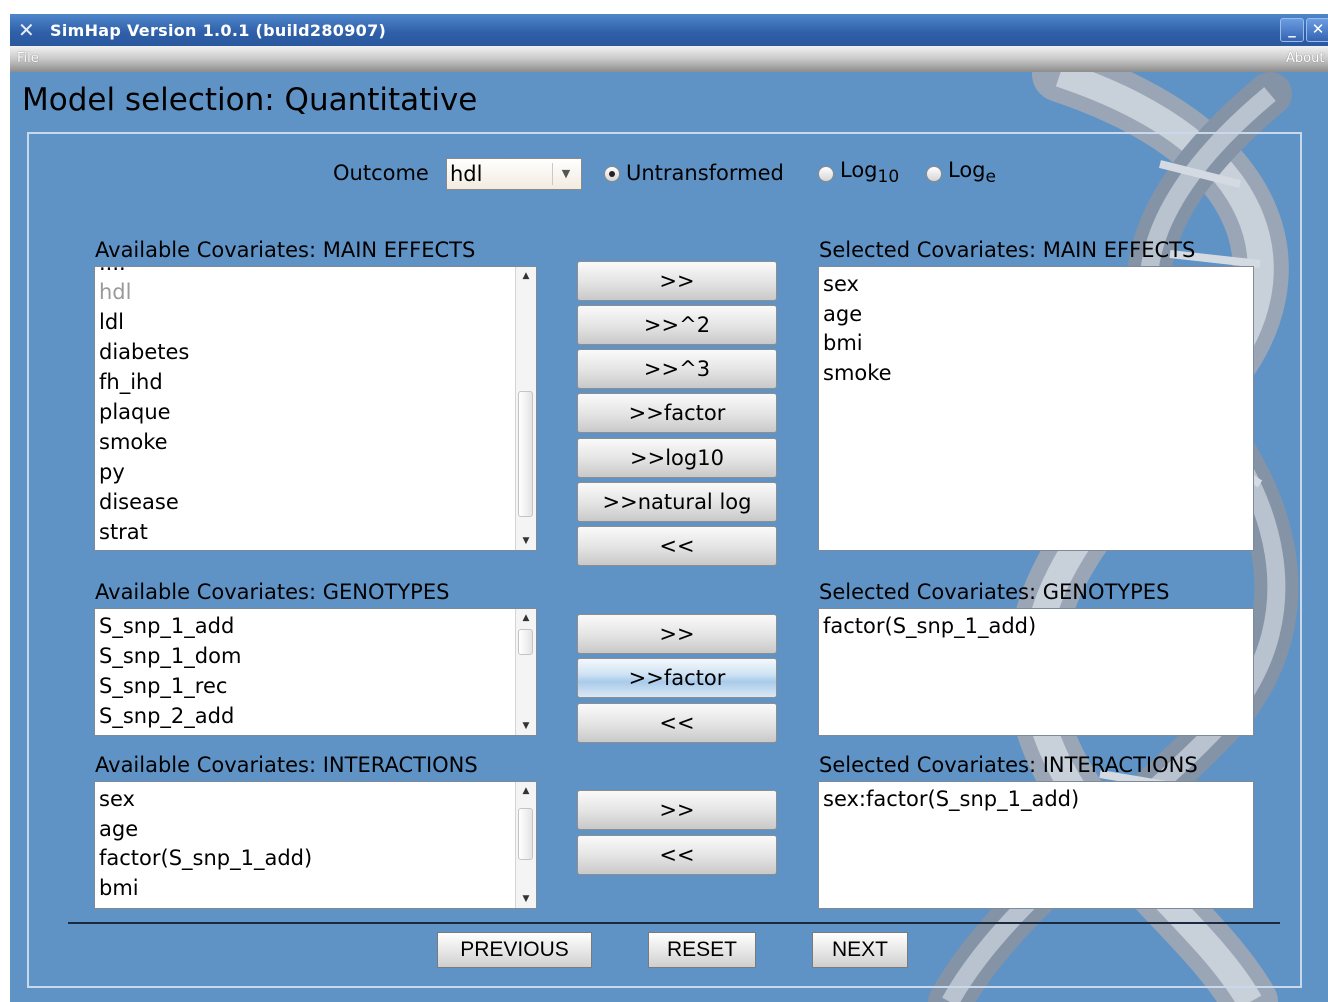 The height and width of the screenshot is (1002, 1328). I want to click on log10-label: Log10, so click(869, 172).